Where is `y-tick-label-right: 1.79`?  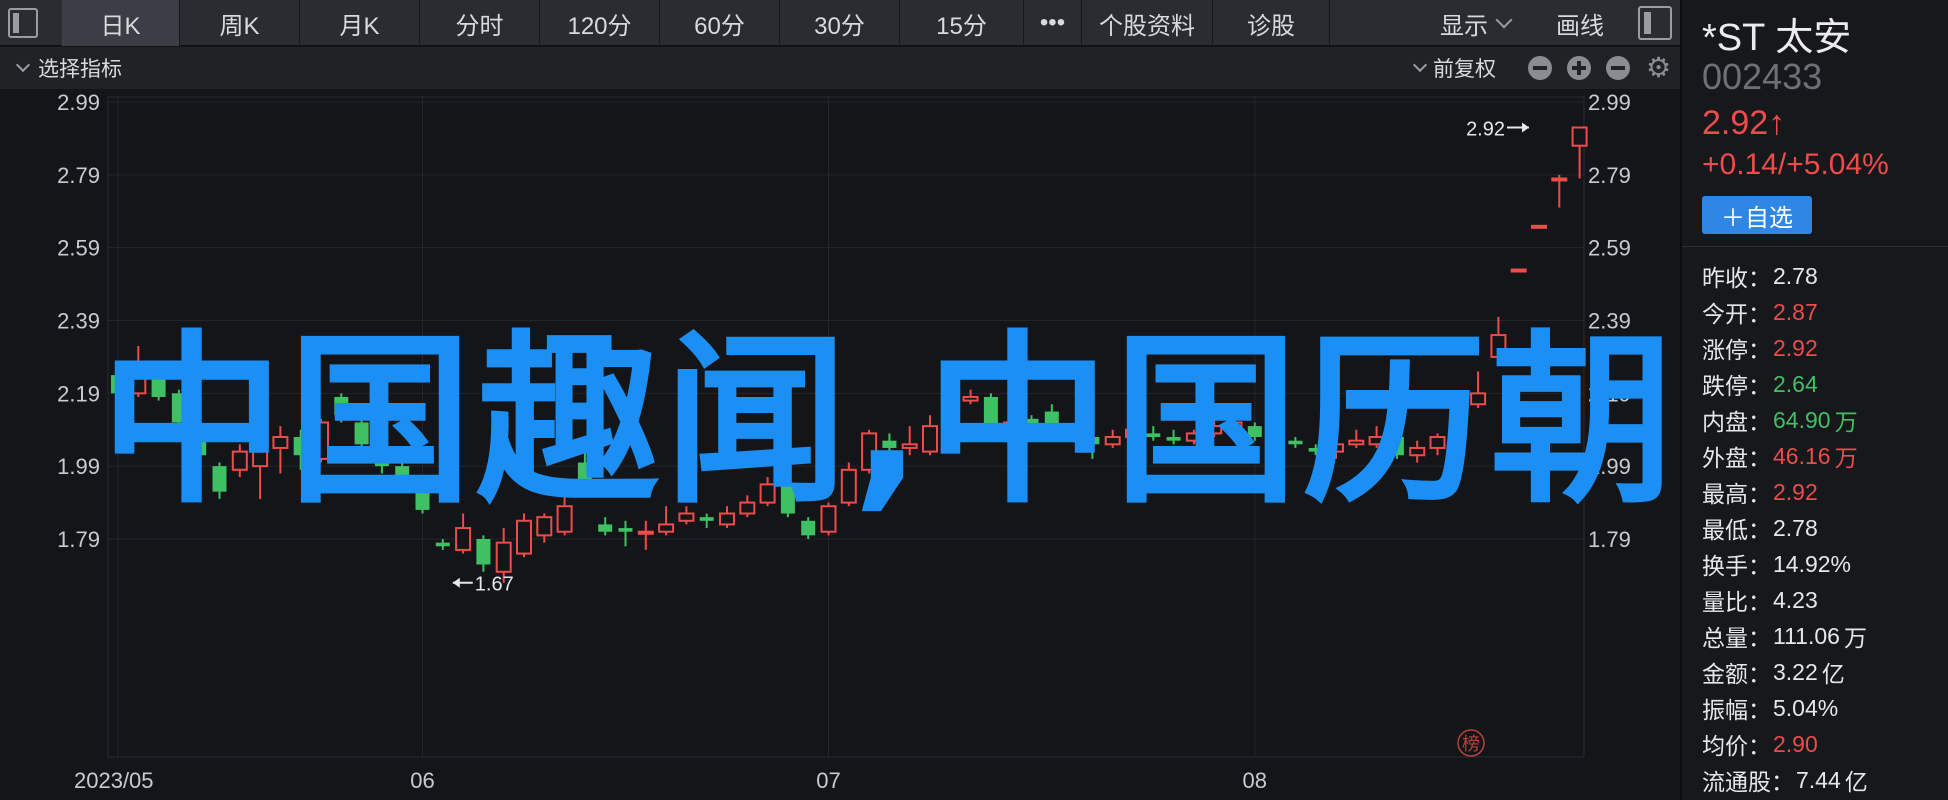
y-tick-label-right: 1.79 is located at coordinates (1609, 539).